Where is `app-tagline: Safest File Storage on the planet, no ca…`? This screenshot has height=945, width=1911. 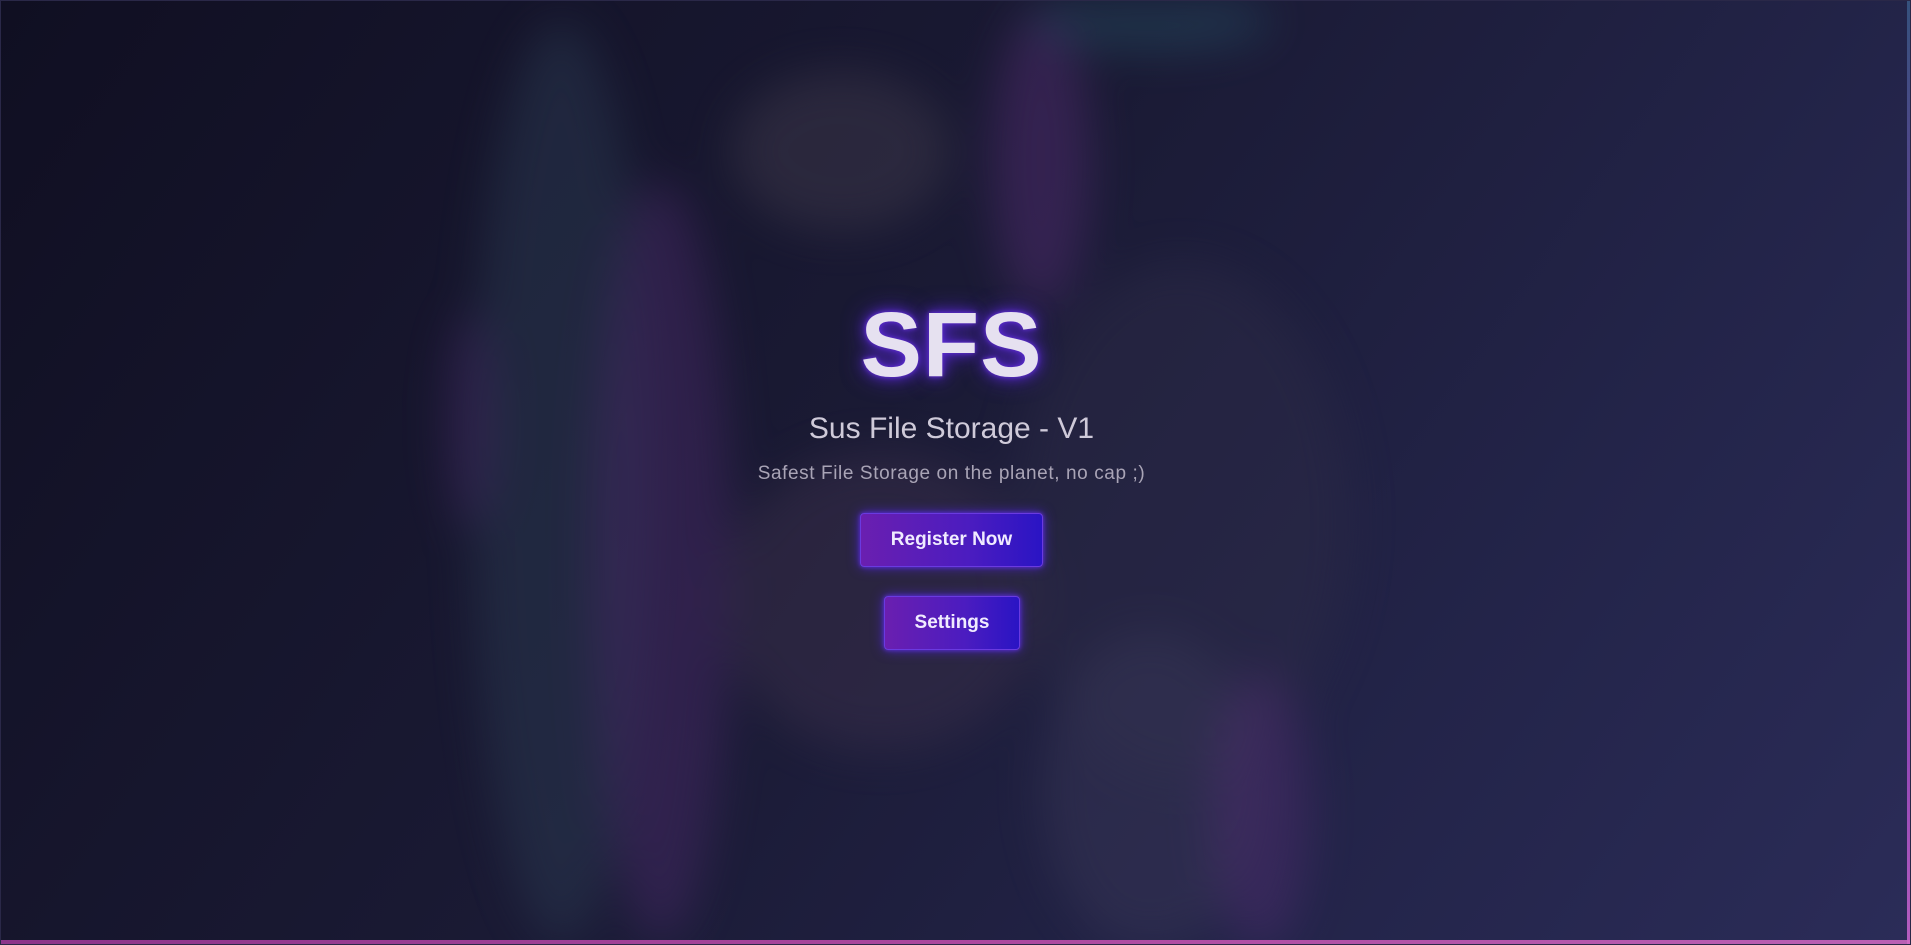
app-tagline: Safest File Storage on the planet, no ca… is located at coordinates (951, 473).